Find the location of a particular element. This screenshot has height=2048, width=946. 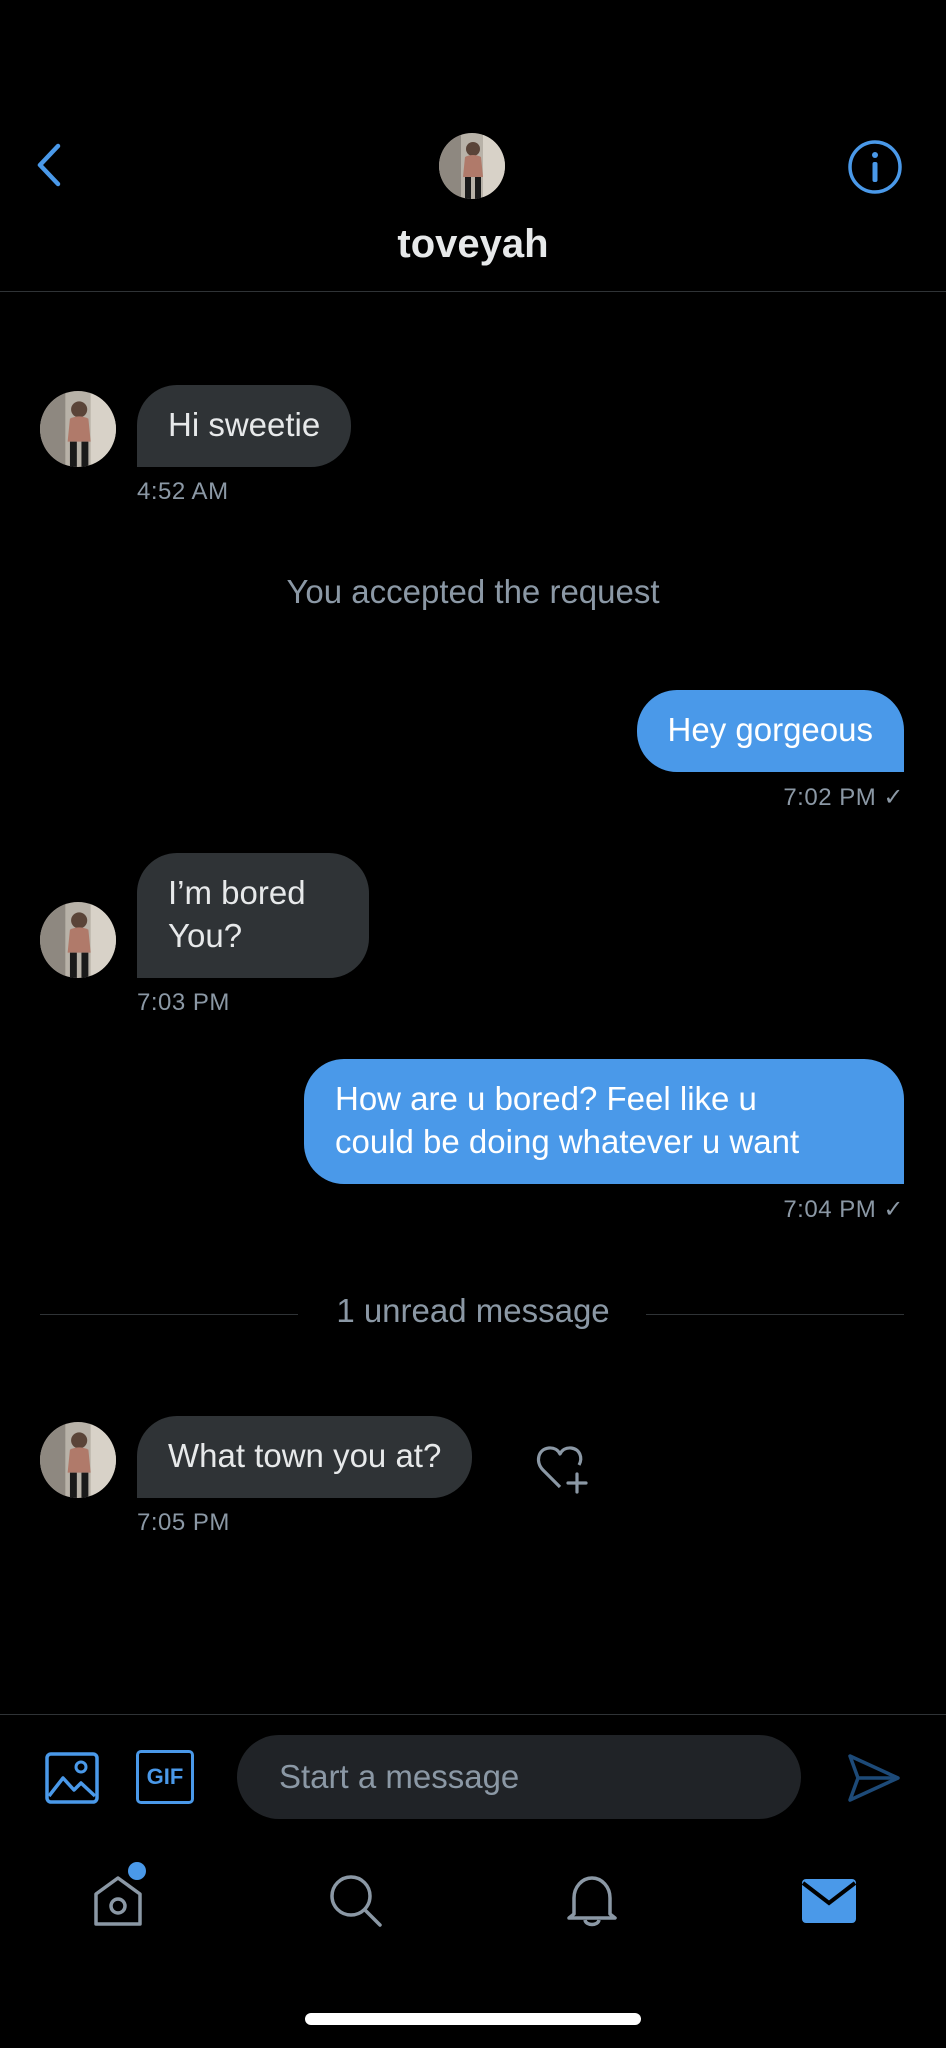

header-divider is located at coordinates (473, 291).